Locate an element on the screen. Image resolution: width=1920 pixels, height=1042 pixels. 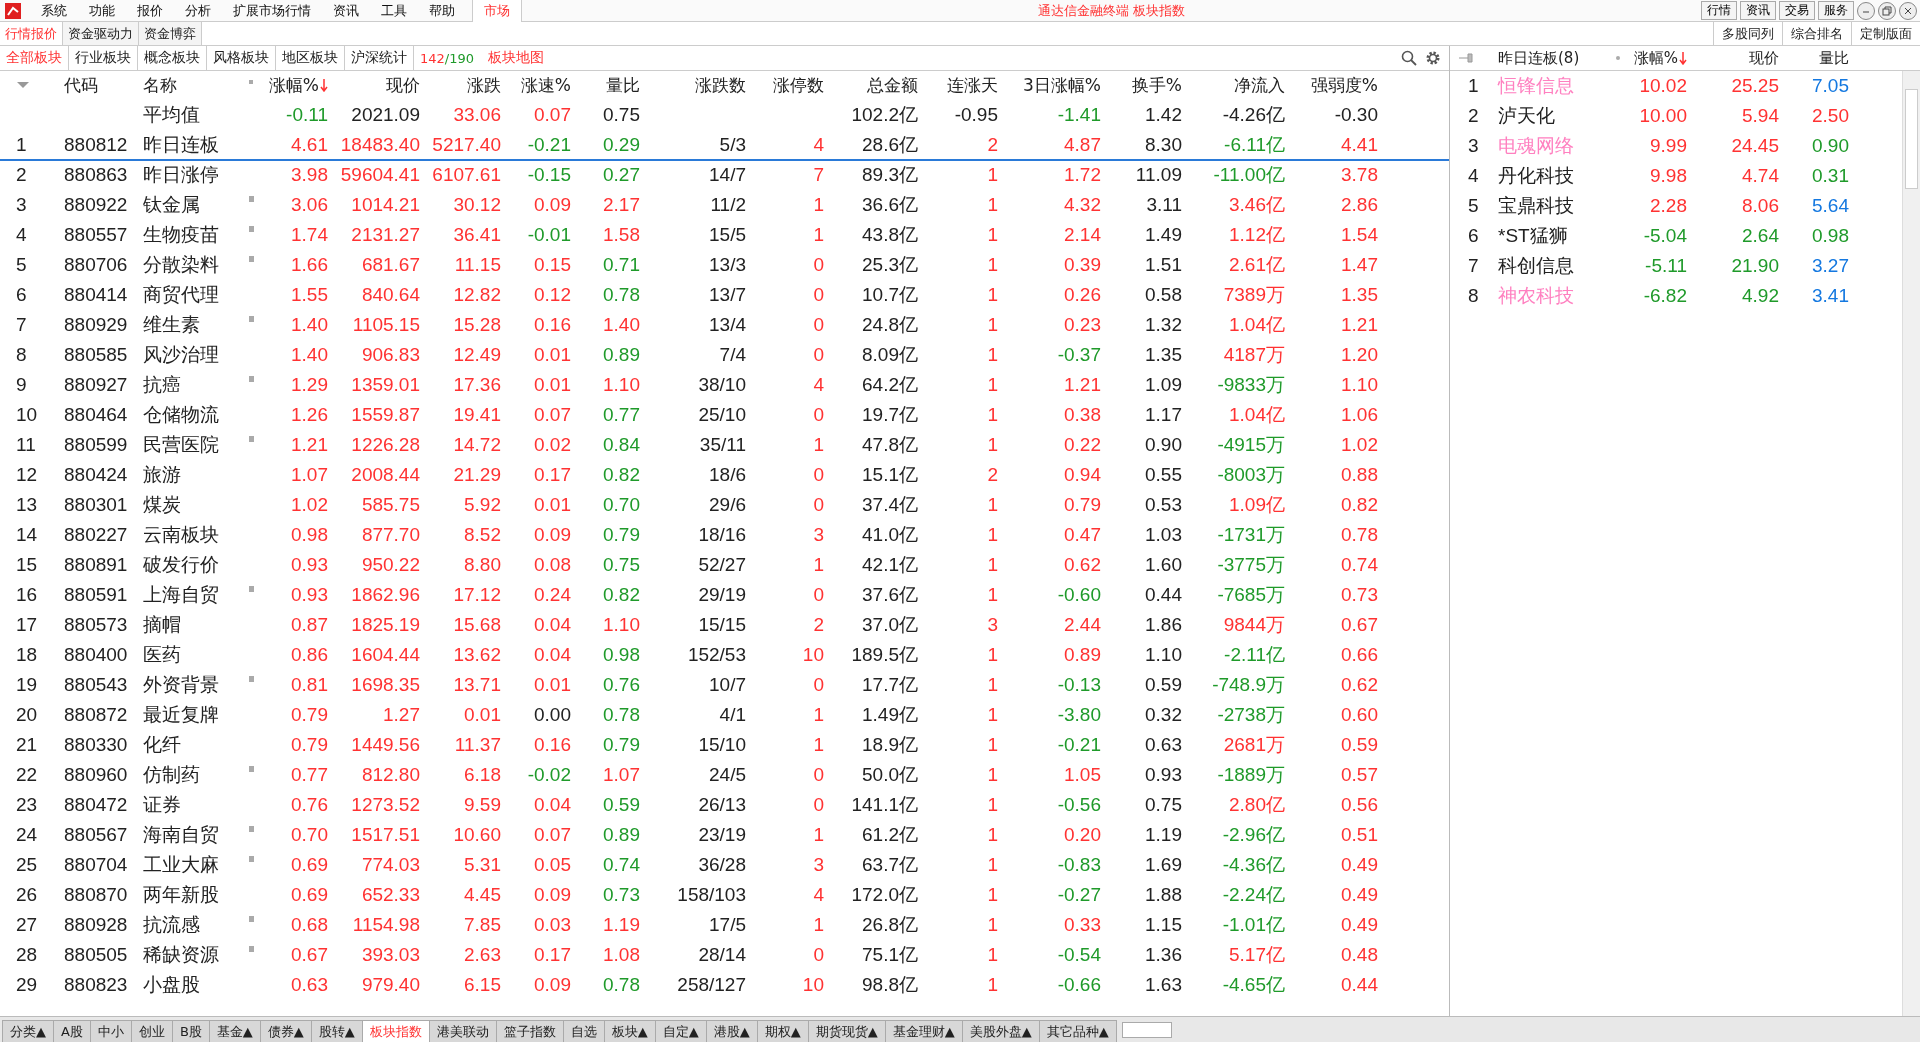
menu-item: 帮助 is located at coordinates (442, 11).